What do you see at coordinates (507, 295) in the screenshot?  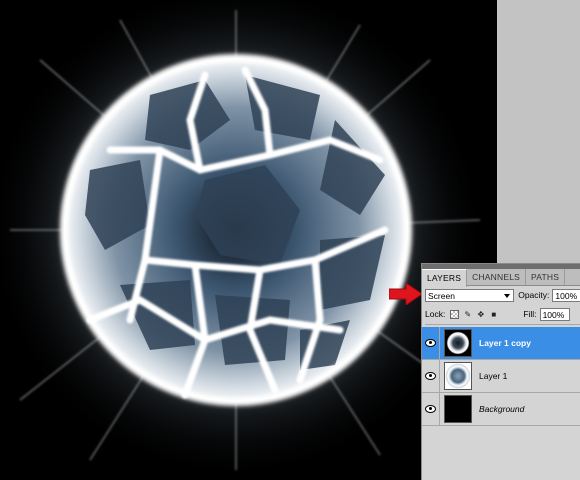 I see `dropdown-arrow-icon` at bounding box center [507, 295].